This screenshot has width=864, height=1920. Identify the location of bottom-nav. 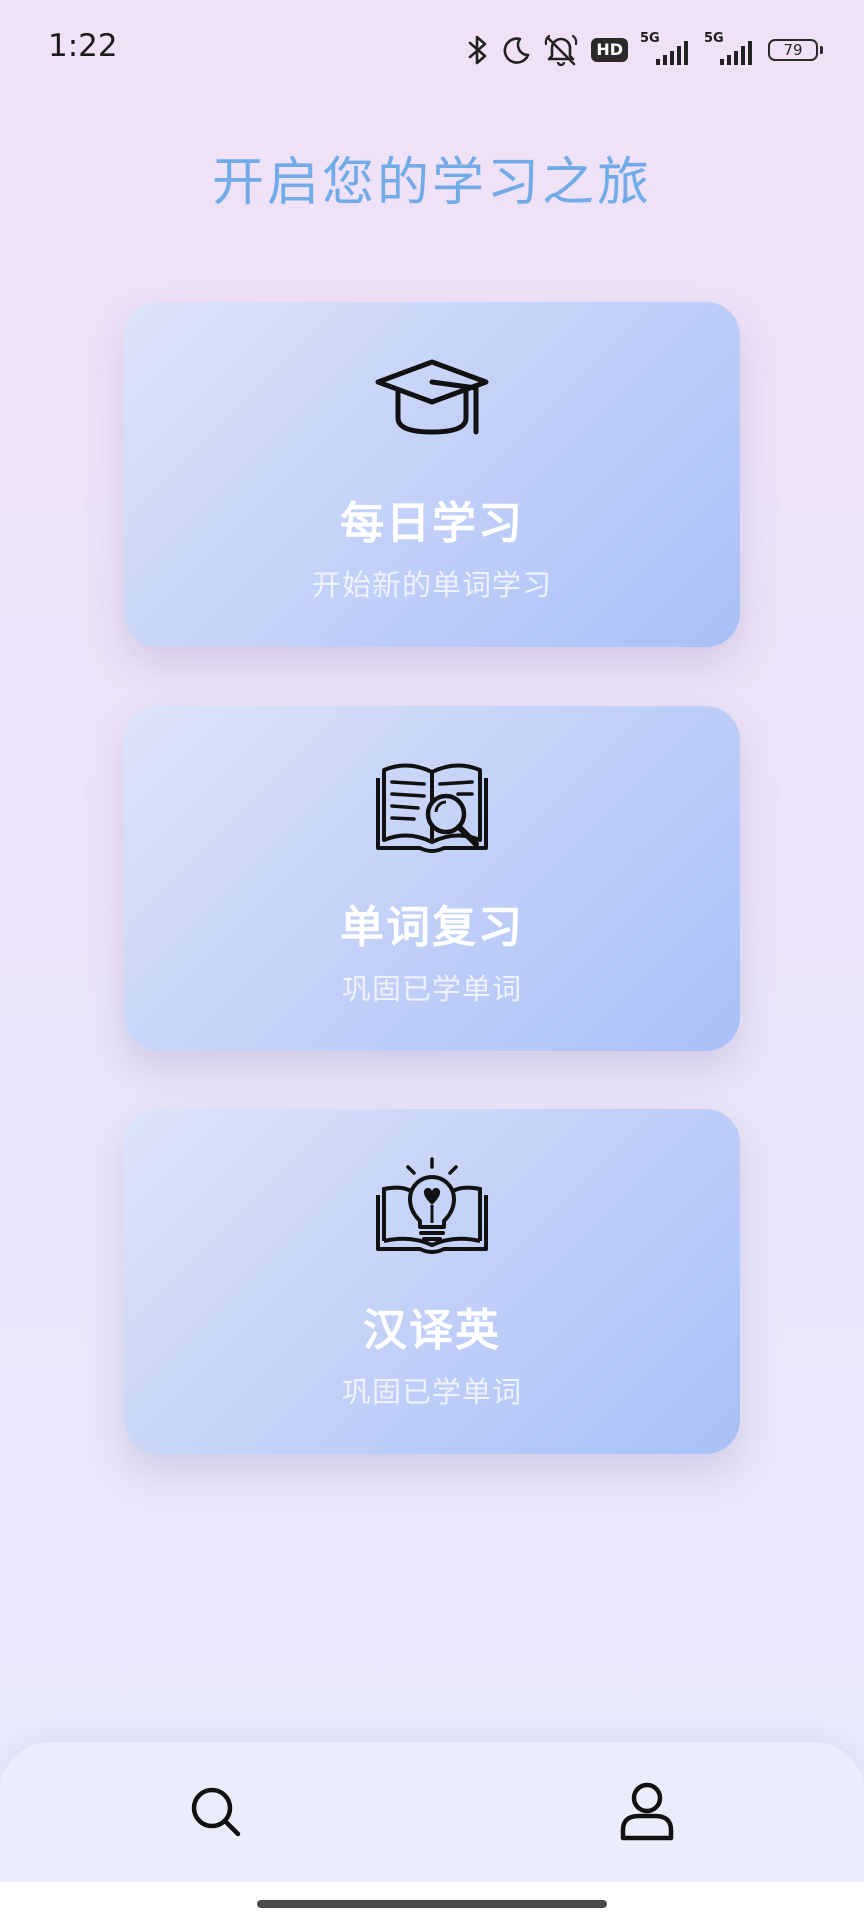
(432, 1812).